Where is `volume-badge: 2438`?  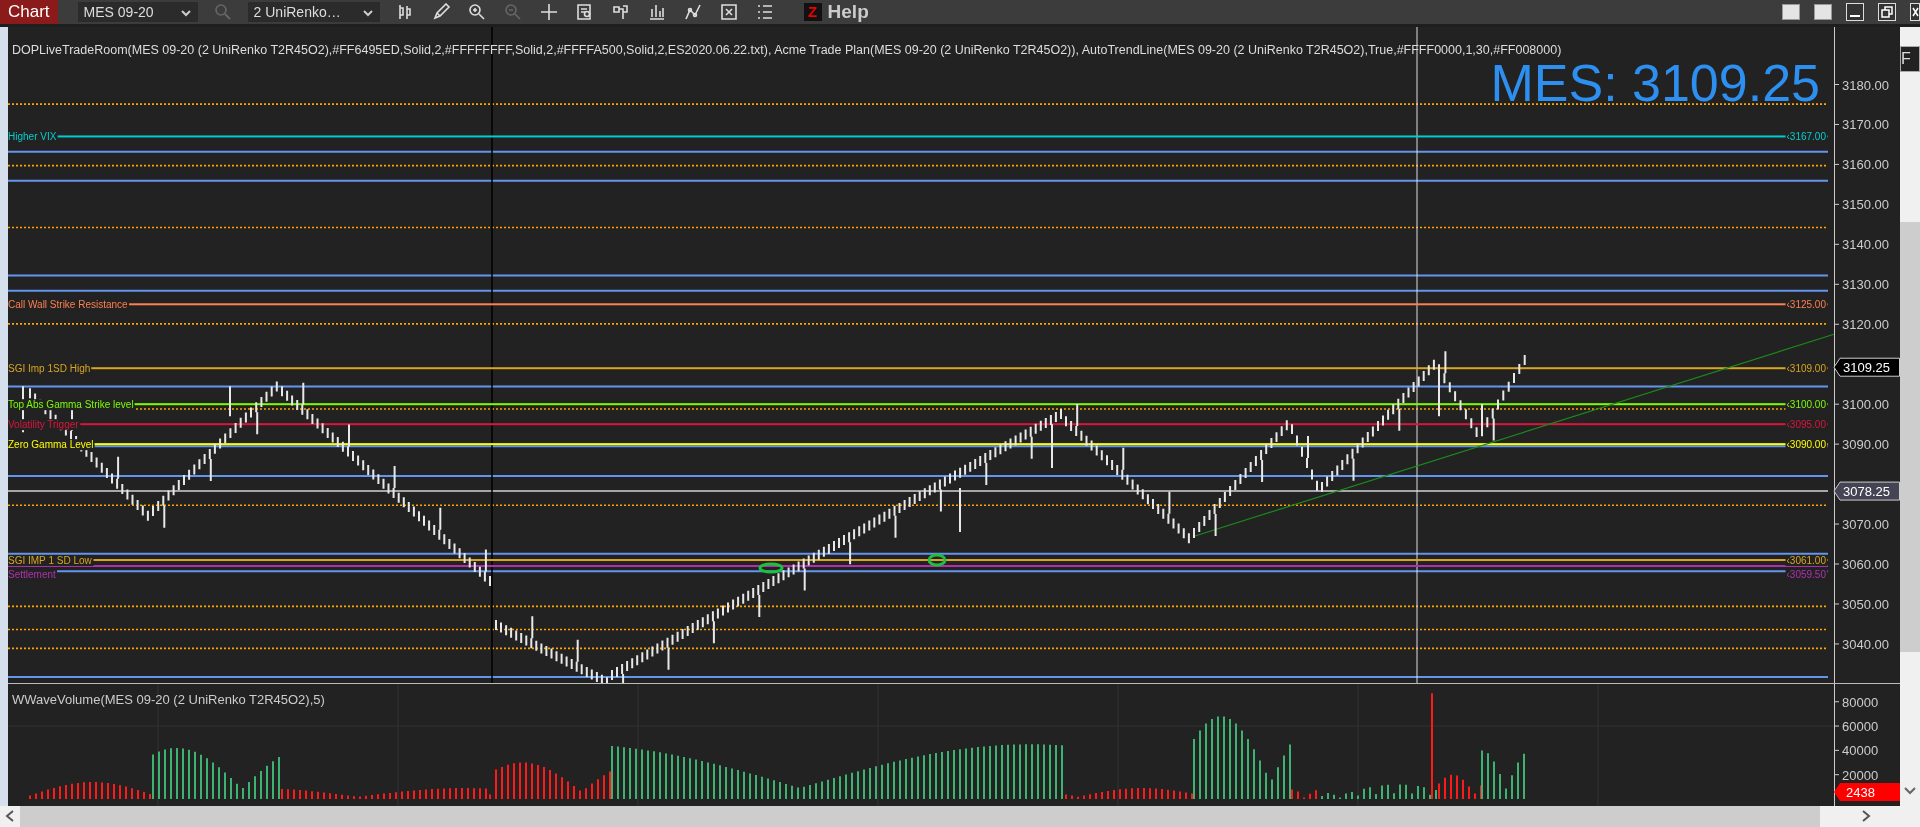
volume-badge: 2438 is located at coordinates (1867, 792).